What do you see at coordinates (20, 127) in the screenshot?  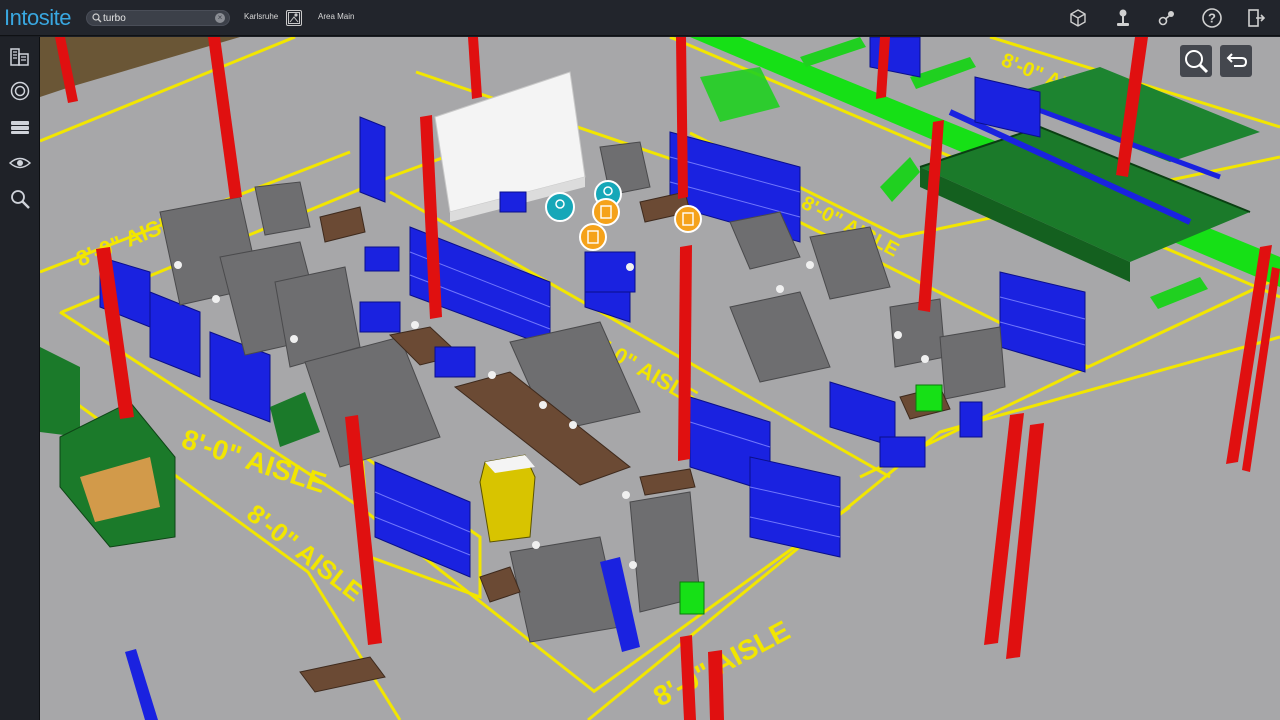 I see `layers-icon` at bounding box center [20, 127].